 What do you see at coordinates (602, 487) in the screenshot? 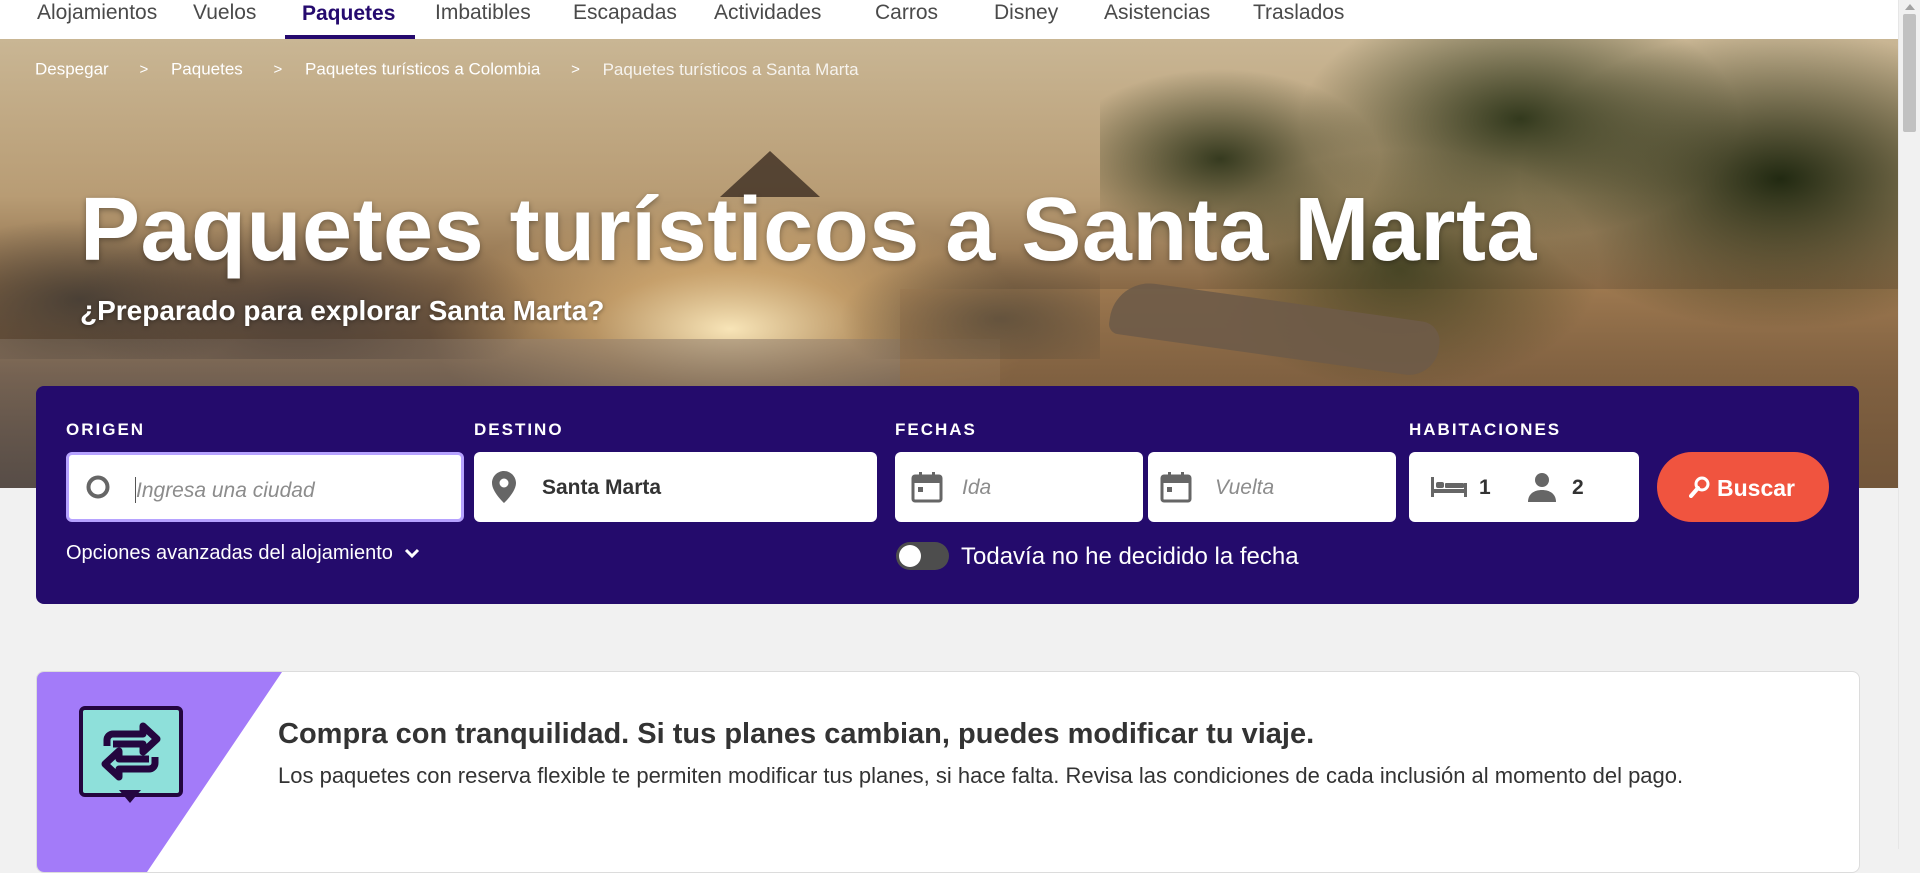
I see `destination-value: Santa Marta` at bounding box center [602, 487].